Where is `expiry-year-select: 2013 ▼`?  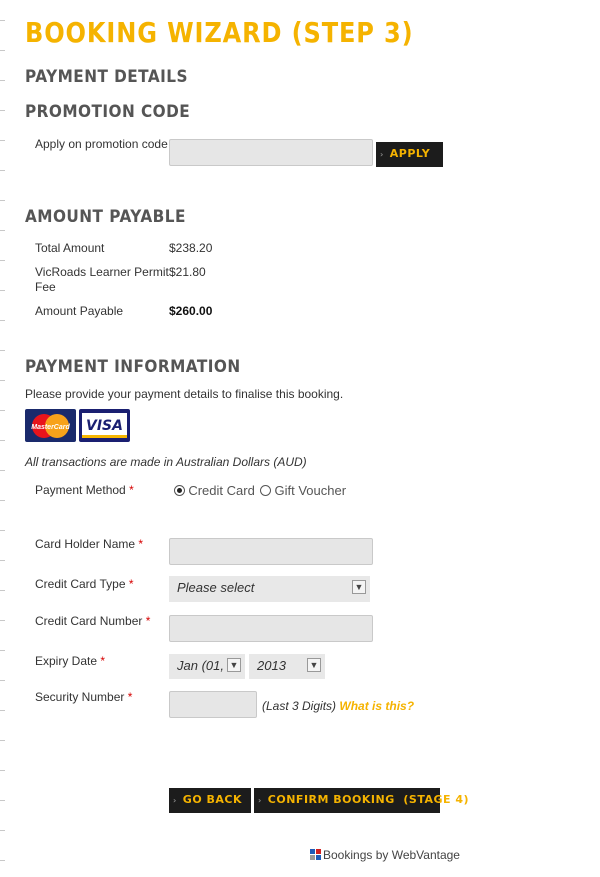
expiry-year-select: 2013 ▼ is located at coordinates (287, 666).